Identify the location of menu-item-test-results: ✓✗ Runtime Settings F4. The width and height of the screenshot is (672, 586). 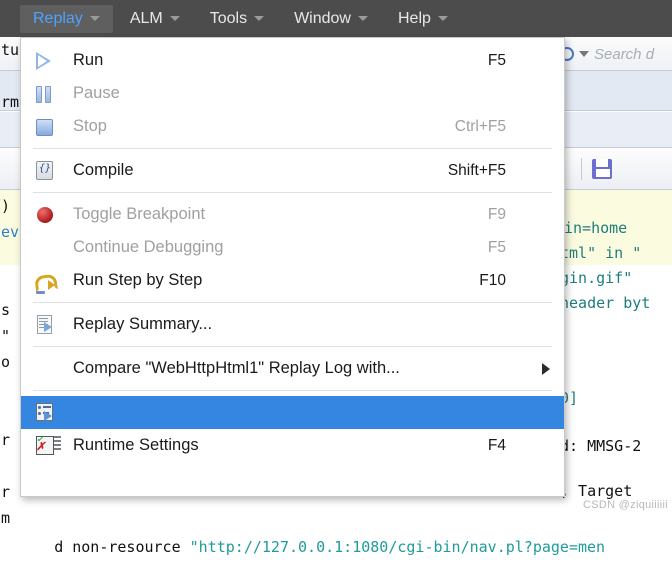
(292, 445).